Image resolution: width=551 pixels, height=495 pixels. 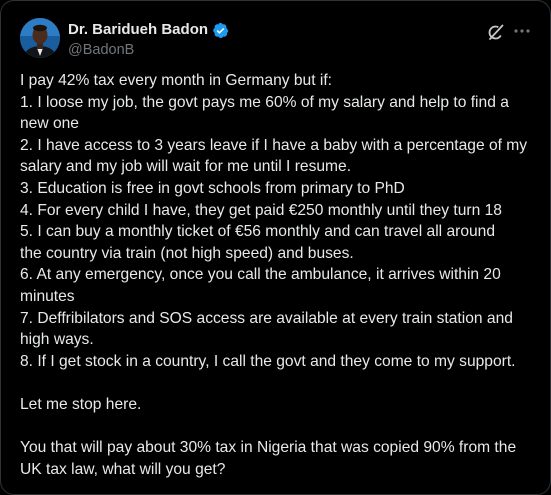 I want to click on author-handle: @BadonB, so click(x=101, y=50).